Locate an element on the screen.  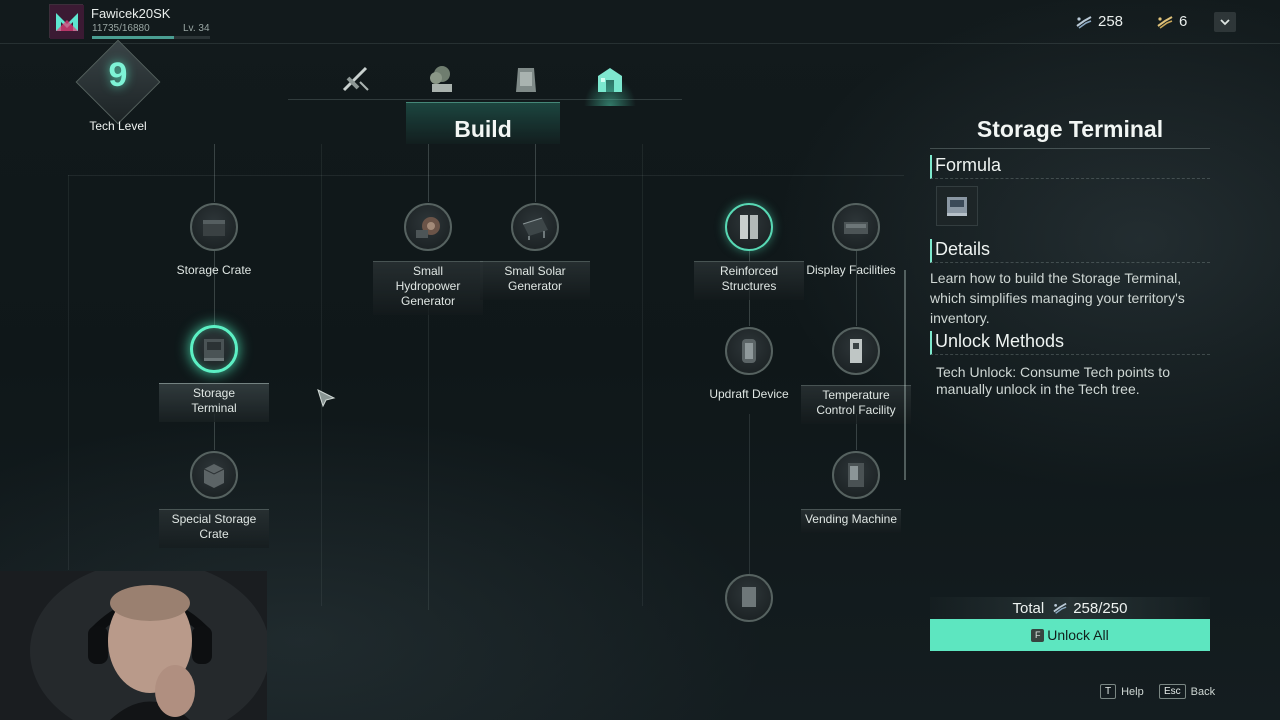
node-label: Storage Crate is located at coordinates (214, 270).